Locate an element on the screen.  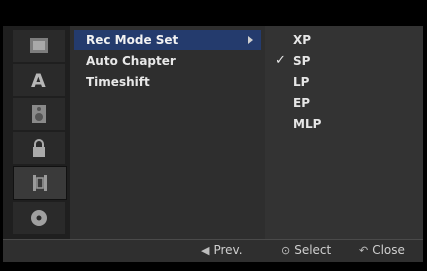
language-a-icon: A is located at coordinates (38, 80).